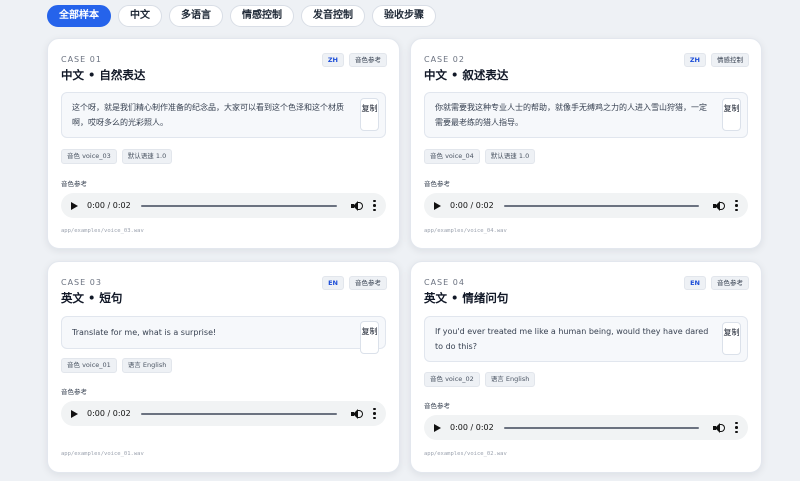  What do you see at coordinates (140, 16) in the screenshot?
I see `tab-chinese: 中文` at bounding box center [140, 16].